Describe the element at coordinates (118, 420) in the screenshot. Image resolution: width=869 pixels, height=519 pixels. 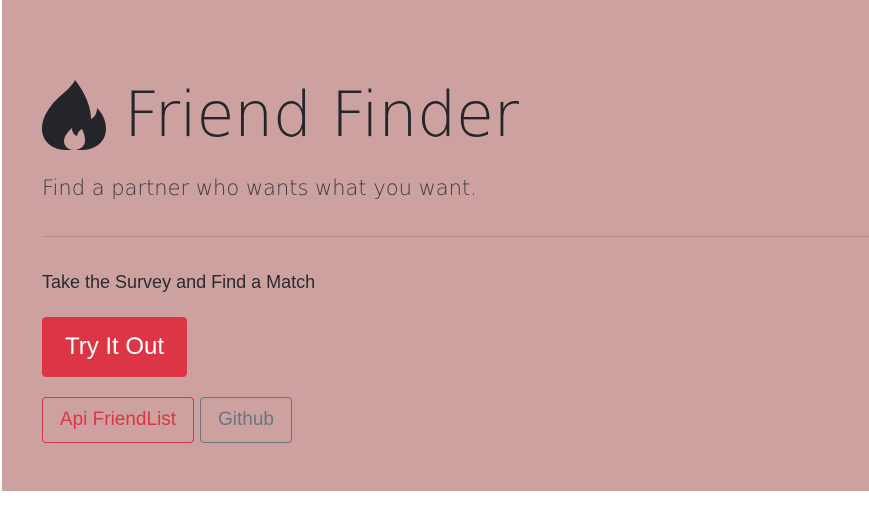
I see `api-friendlist-button: Api FriendList` at that location.